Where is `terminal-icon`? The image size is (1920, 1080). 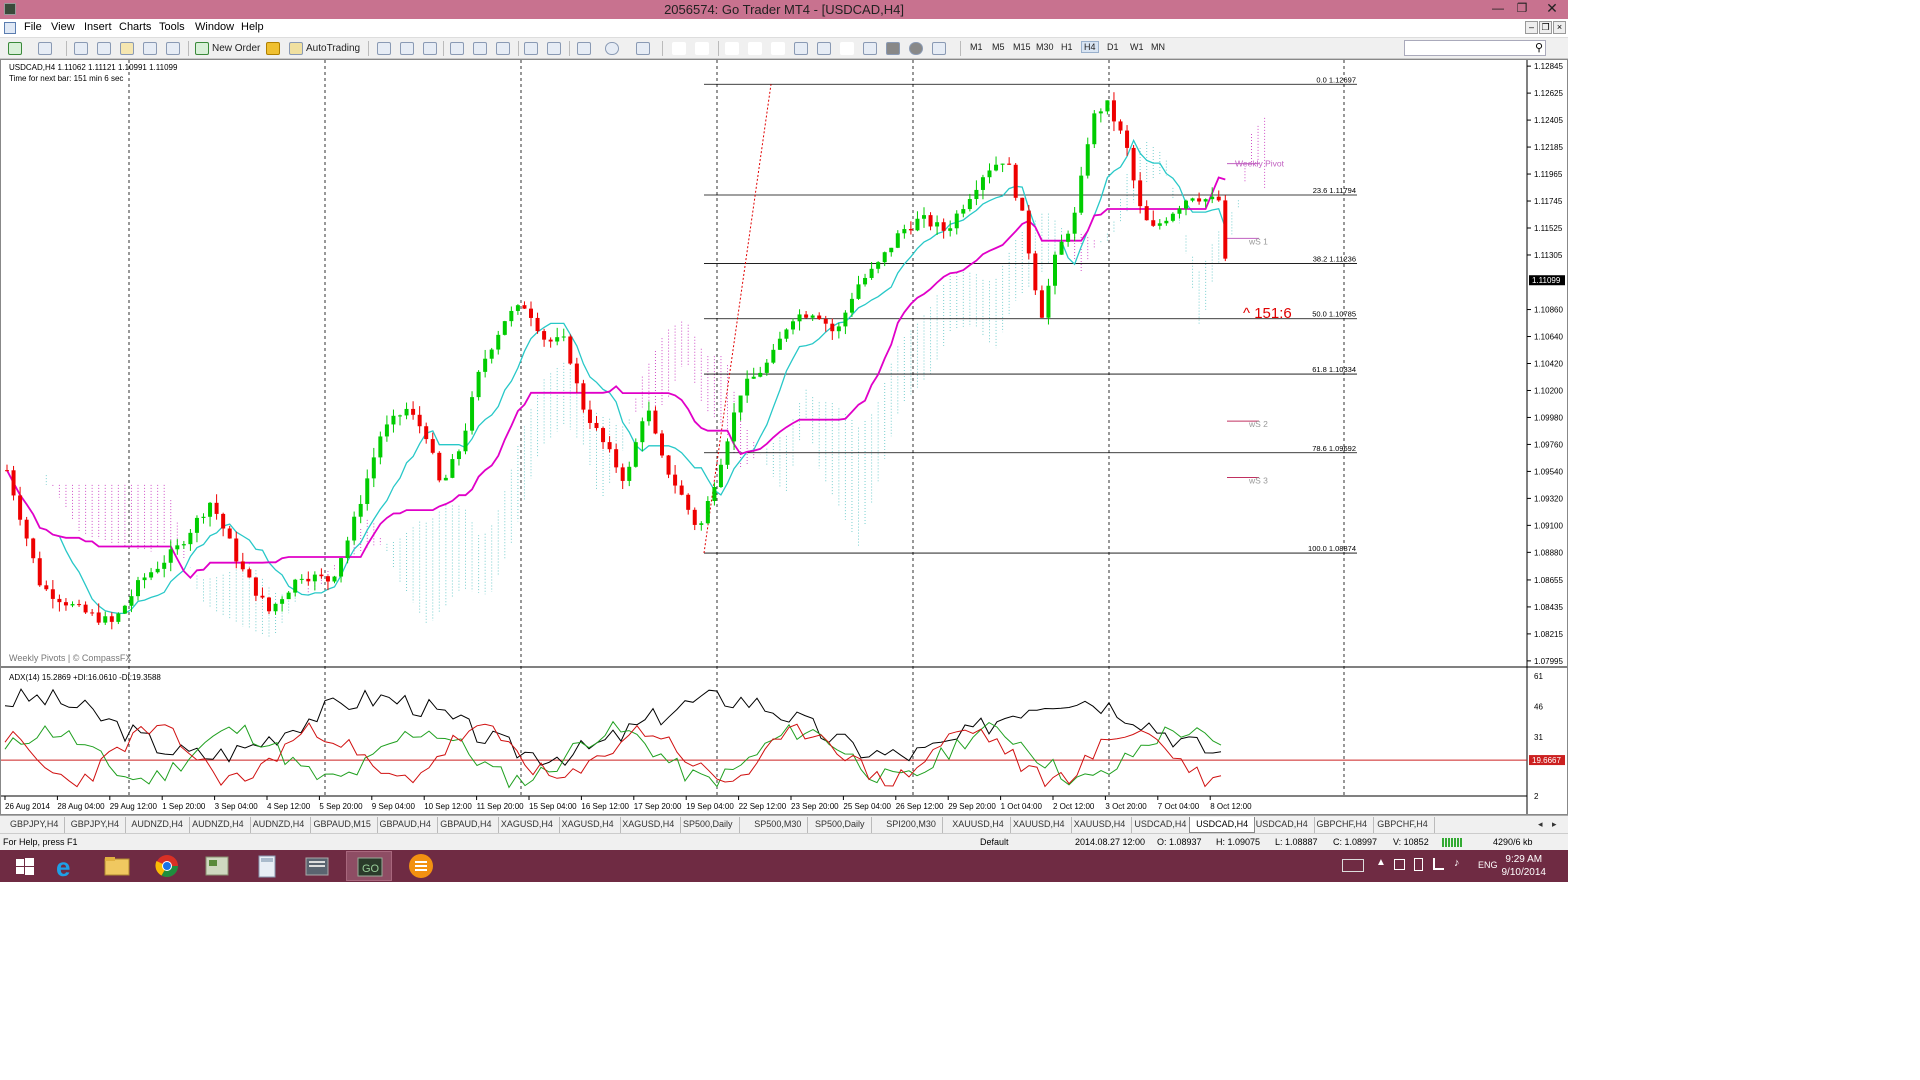
terminal-icon is located at coordinates (150, 48).